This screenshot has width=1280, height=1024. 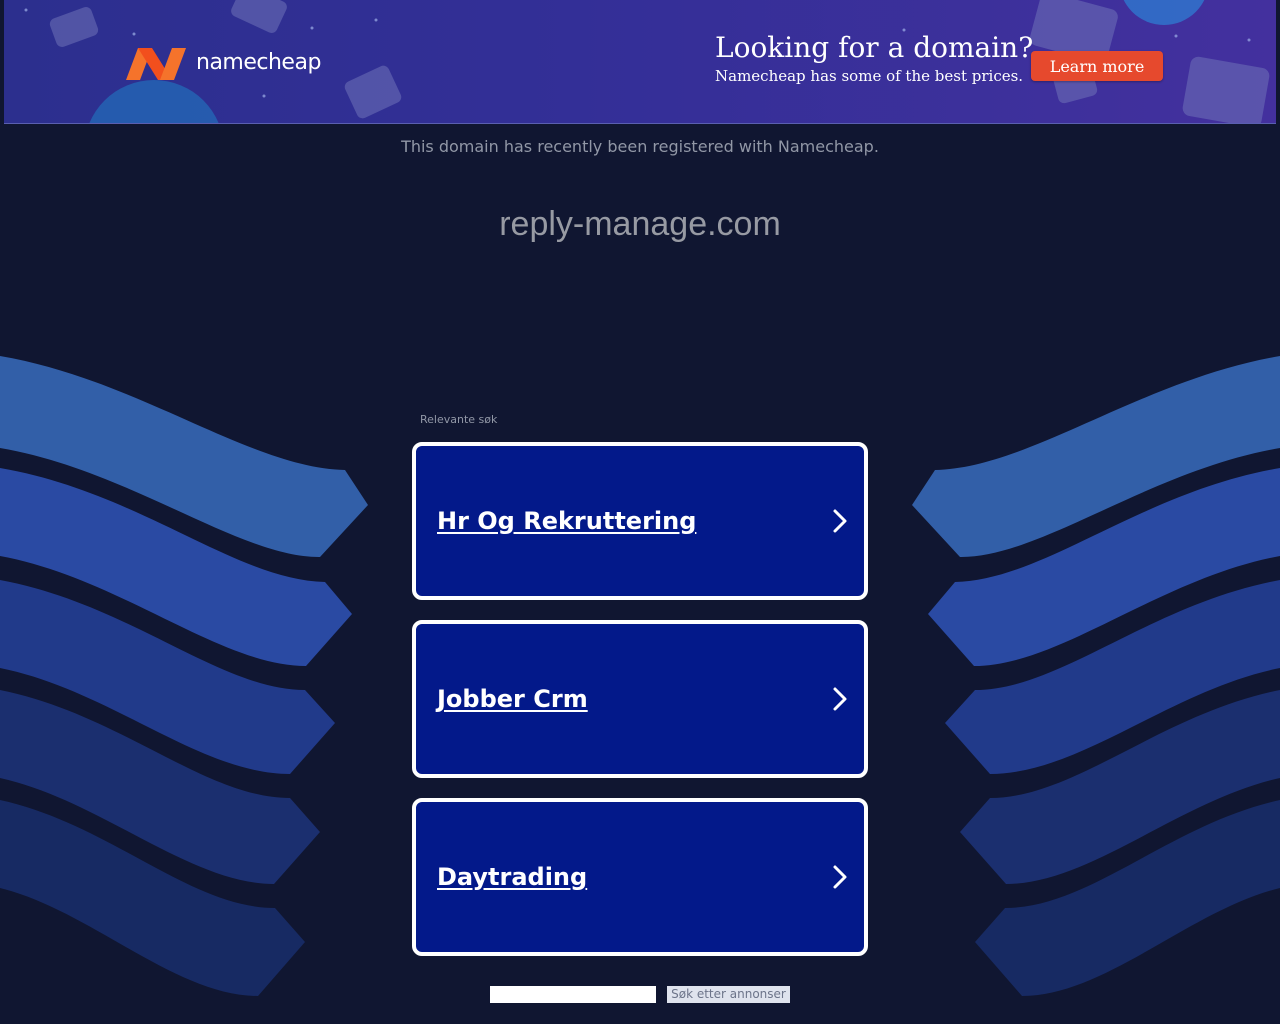 I want to click on ad-link-label: Daytrading, so click(x=512, y=877).